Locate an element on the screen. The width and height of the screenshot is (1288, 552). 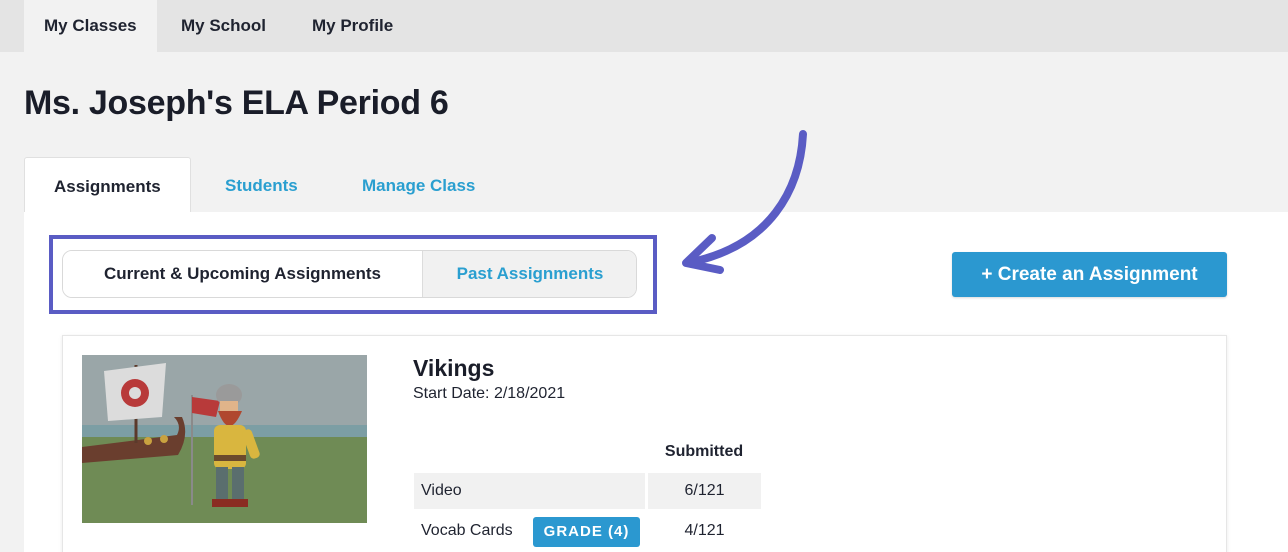
row-label-video: Video is located at coordinates (529, 491).